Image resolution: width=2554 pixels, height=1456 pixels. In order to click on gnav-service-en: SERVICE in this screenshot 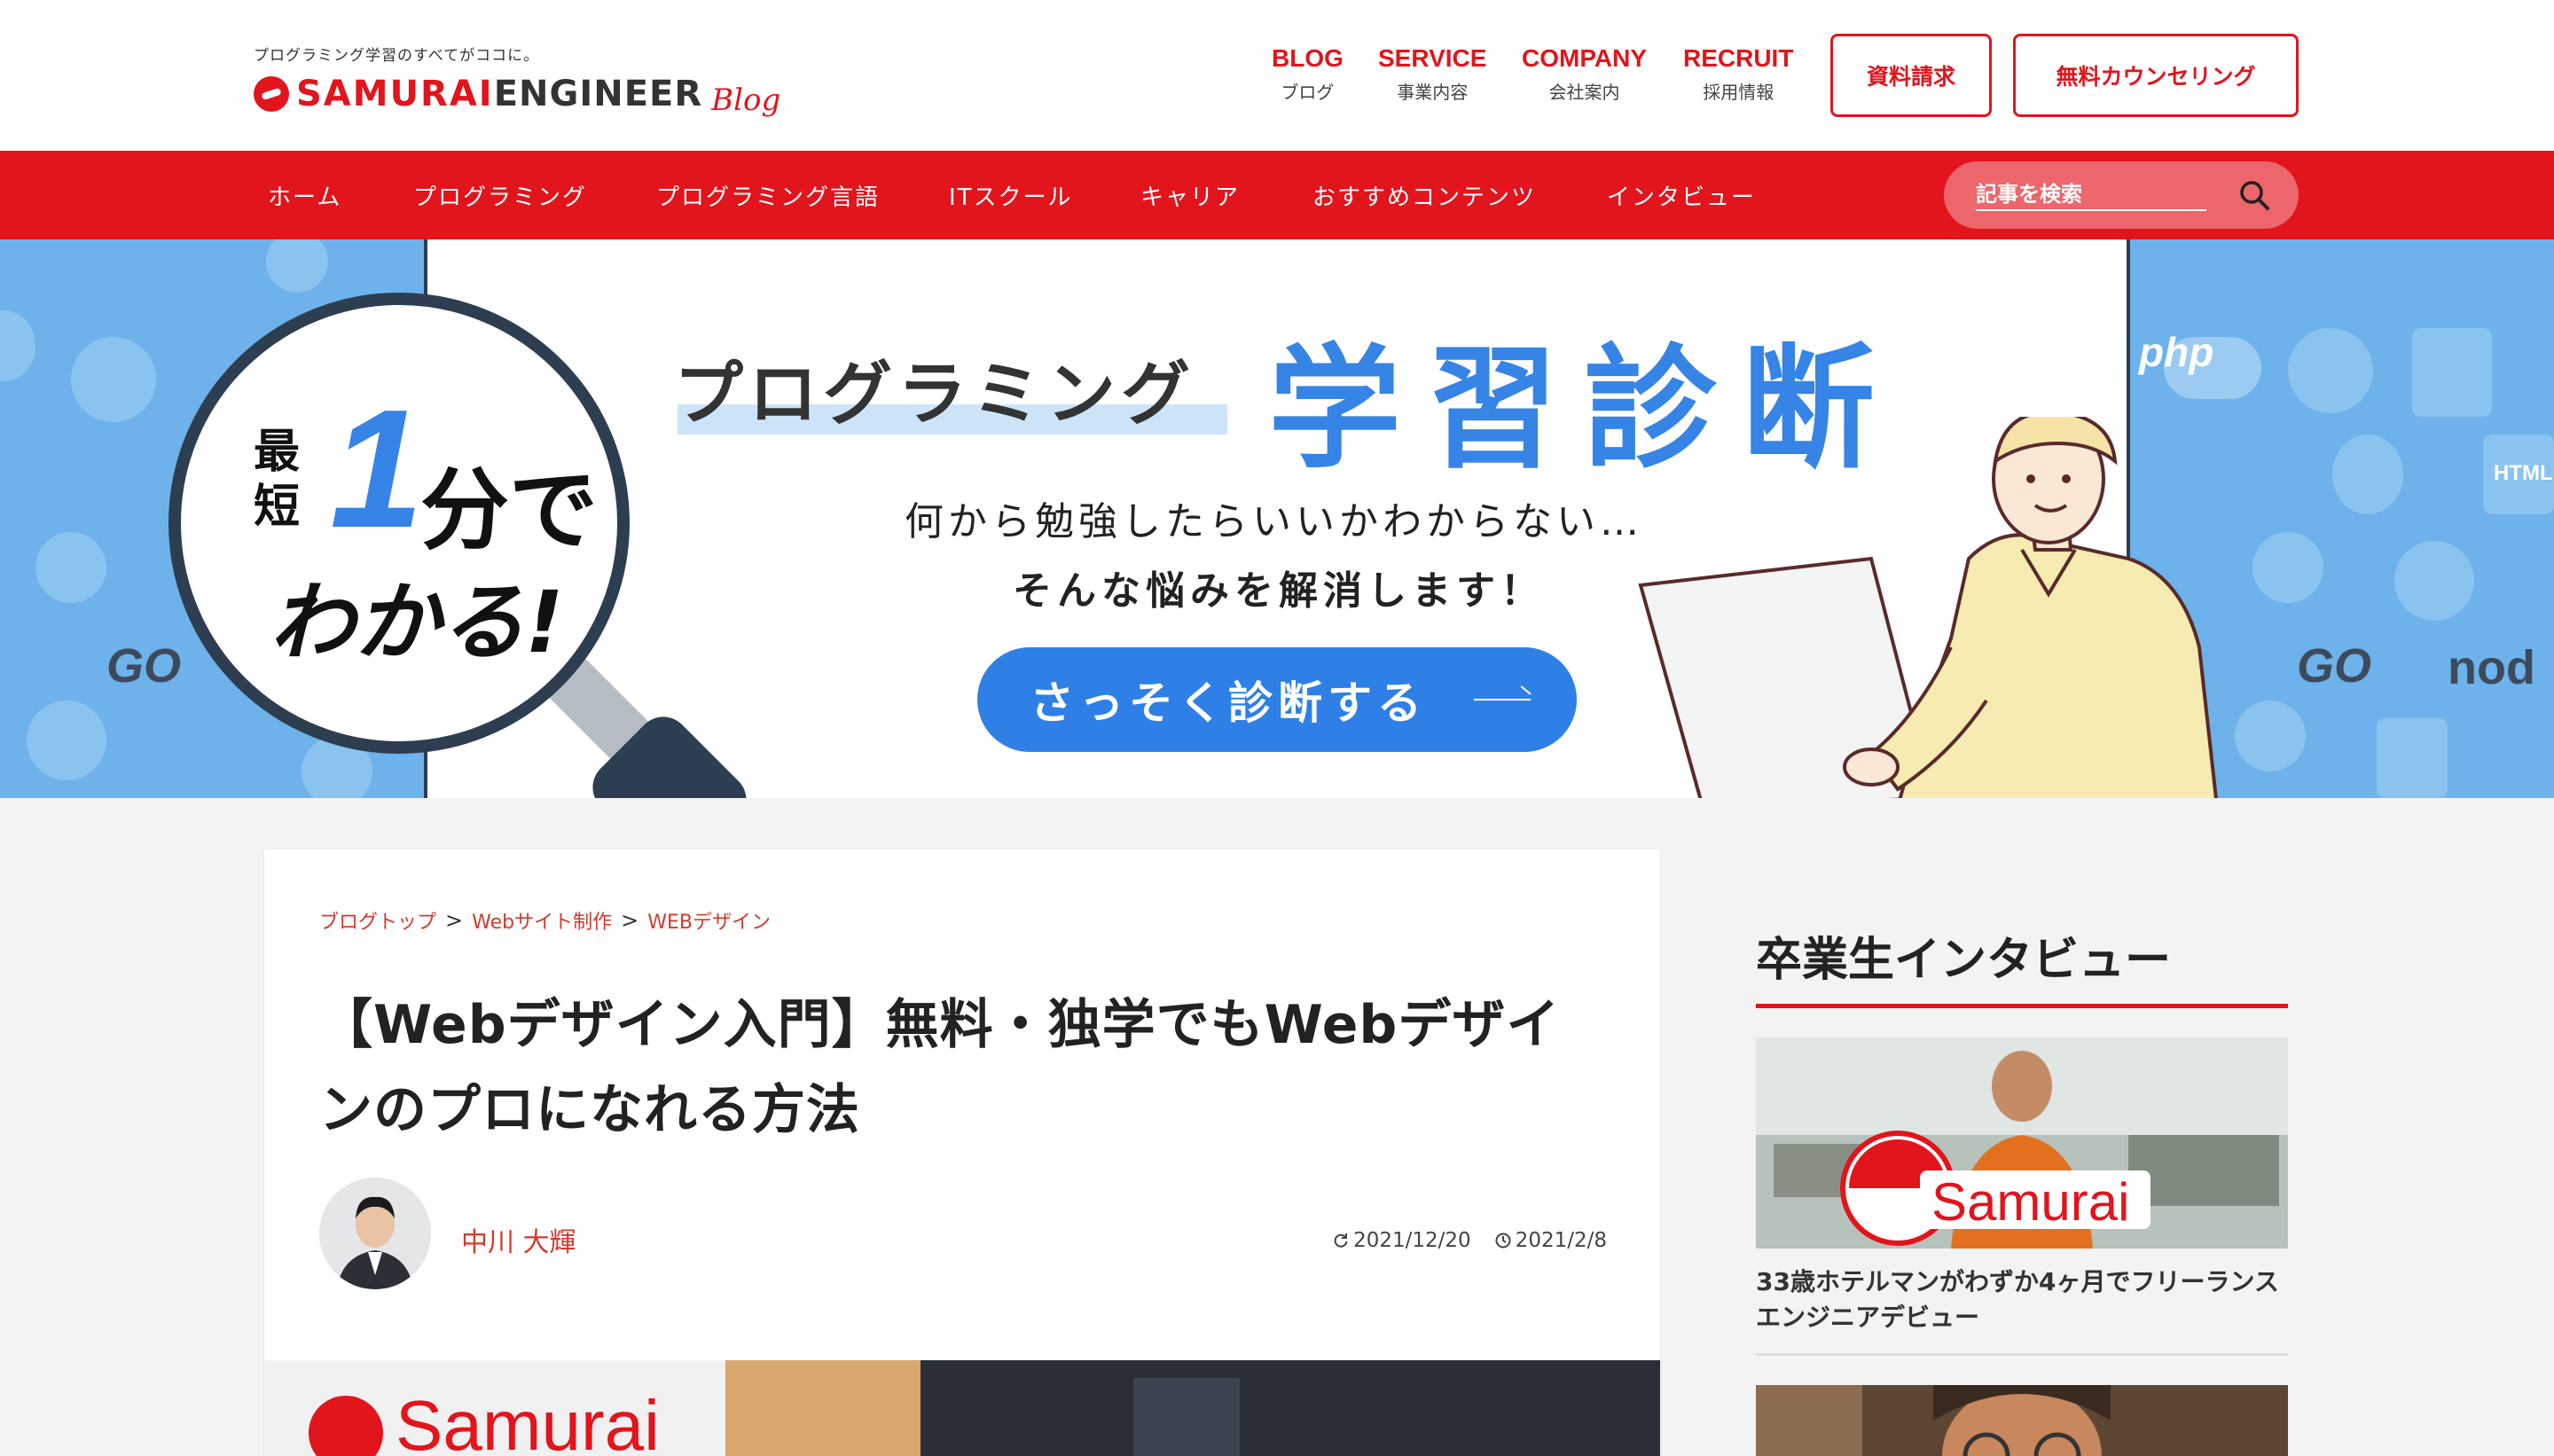, I will do `click(1432, 58)`.